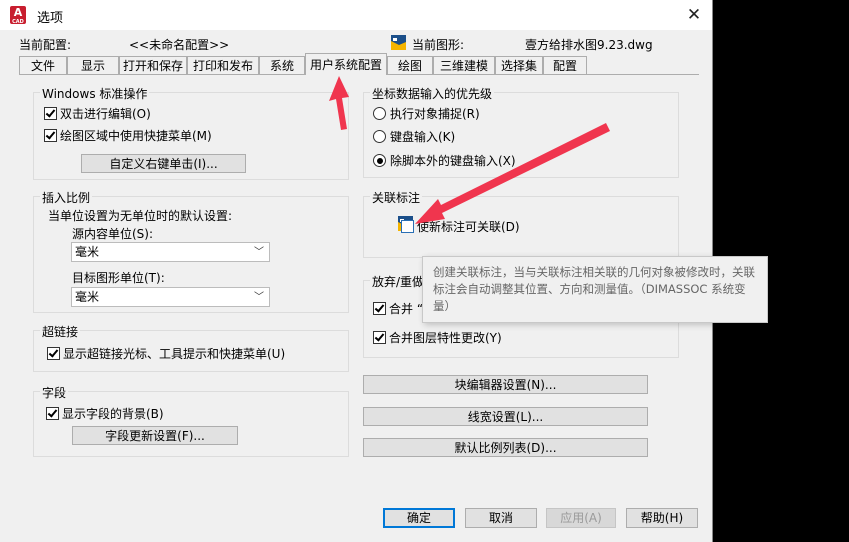 The width and height of the screenshot is (849, 542). What do you see at coordinates (45, 45) in the screenshot?
I see `current-profile-label: 当前配置:` at bounding box center [45, 45].